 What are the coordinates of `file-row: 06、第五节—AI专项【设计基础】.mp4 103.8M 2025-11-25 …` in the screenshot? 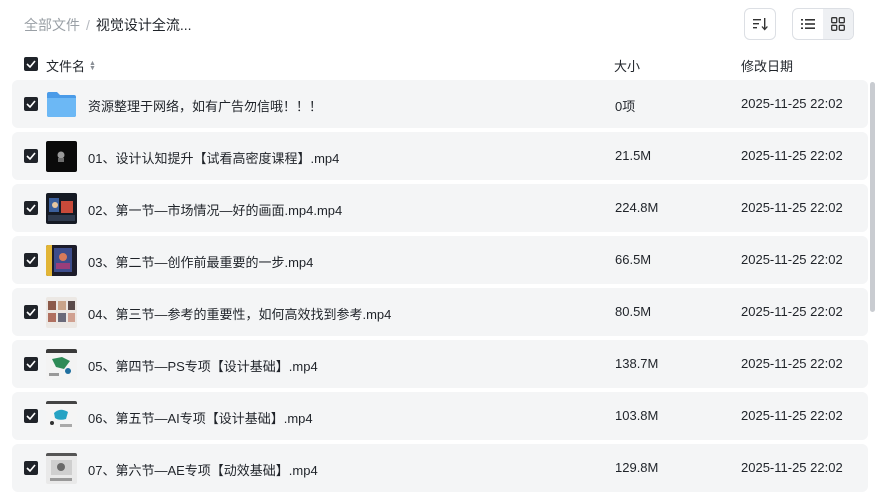 It's located at (440, 416).